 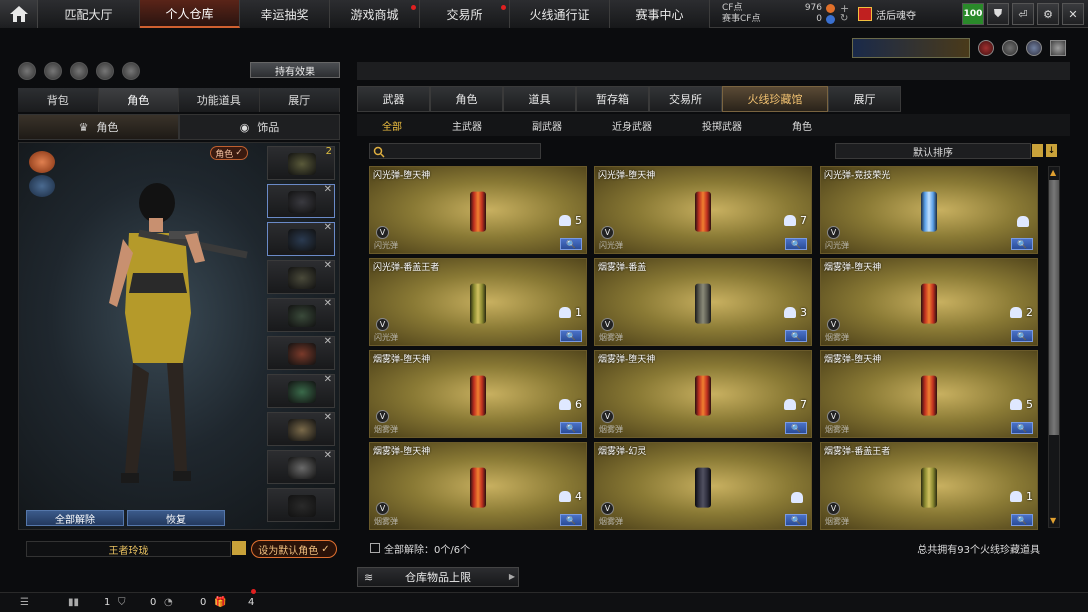 I want to click on equip-slot-1: ✕, so click(x=301, y=201).